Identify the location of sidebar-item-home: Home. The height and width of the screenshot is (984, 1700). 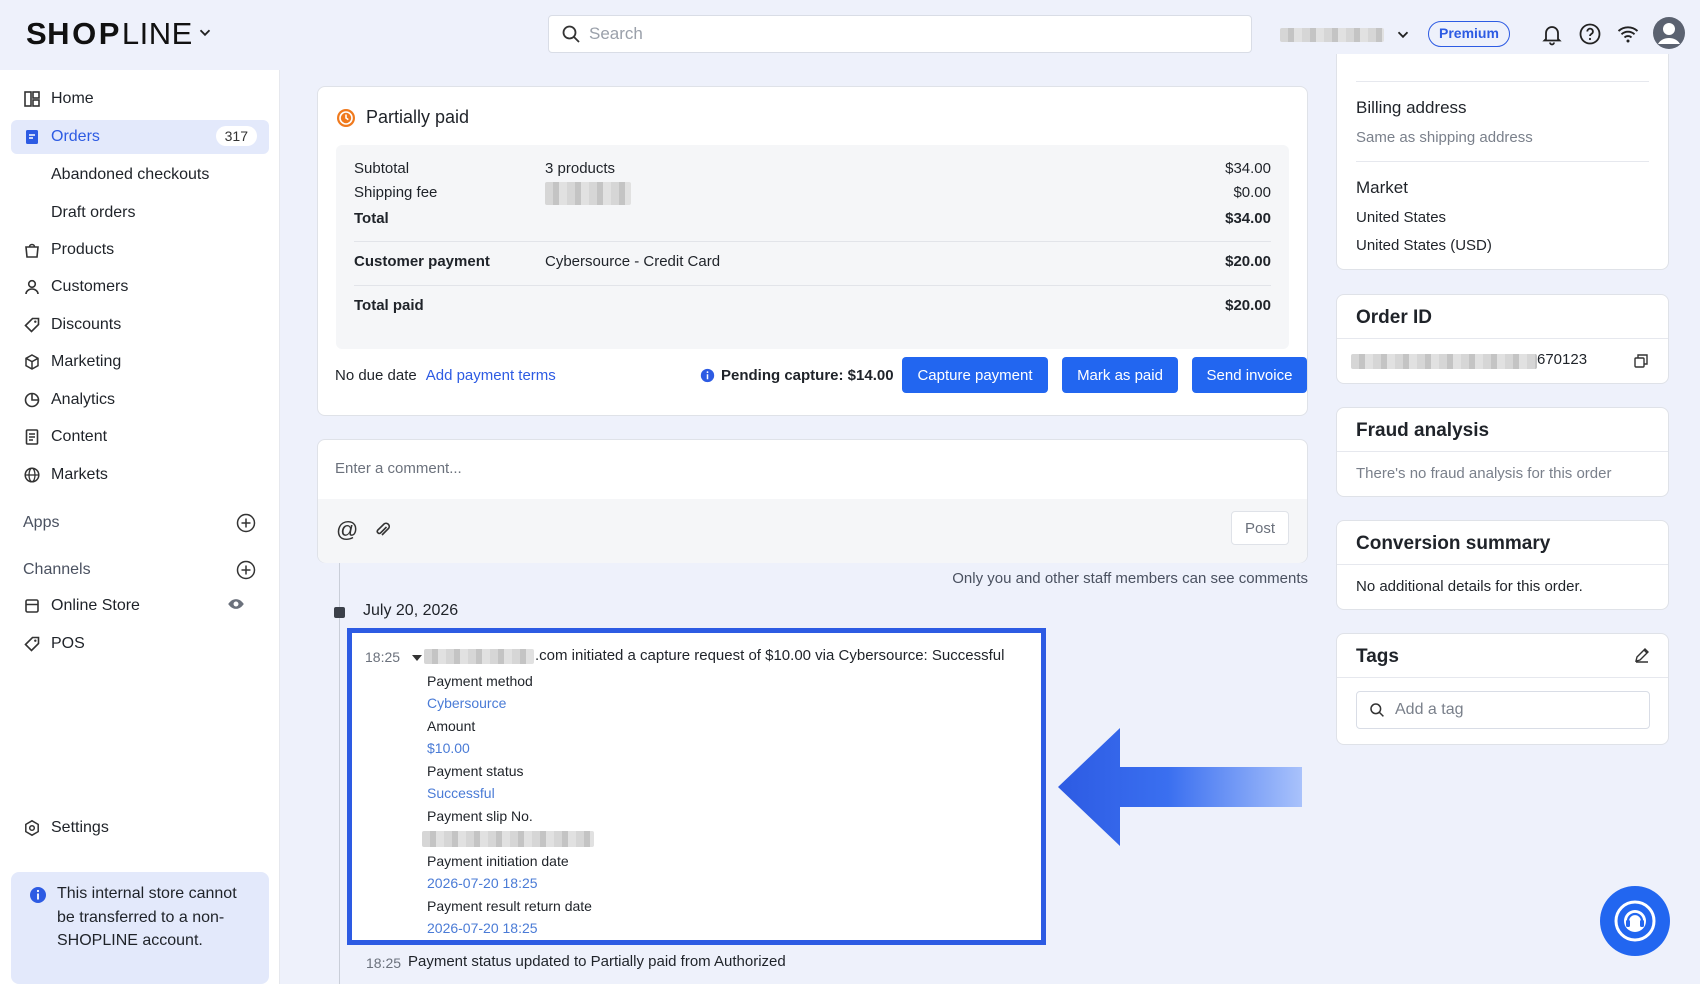
(140, 99).